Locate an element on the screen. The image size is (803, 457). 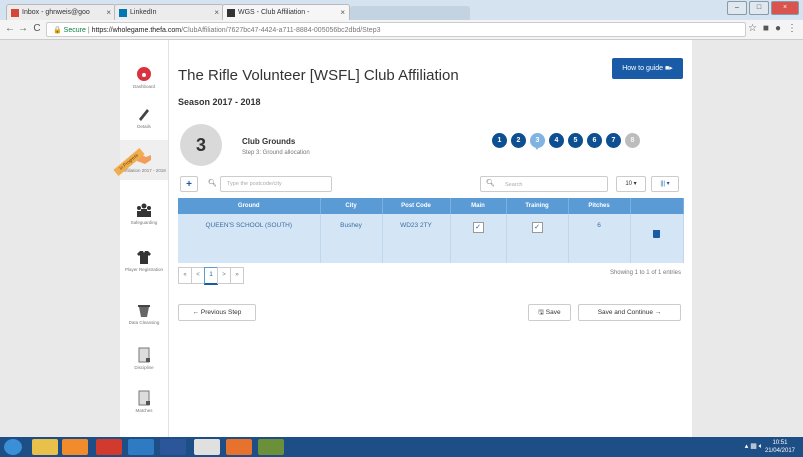
sidebar-item-label: Details is located at coordinates (144, 126).